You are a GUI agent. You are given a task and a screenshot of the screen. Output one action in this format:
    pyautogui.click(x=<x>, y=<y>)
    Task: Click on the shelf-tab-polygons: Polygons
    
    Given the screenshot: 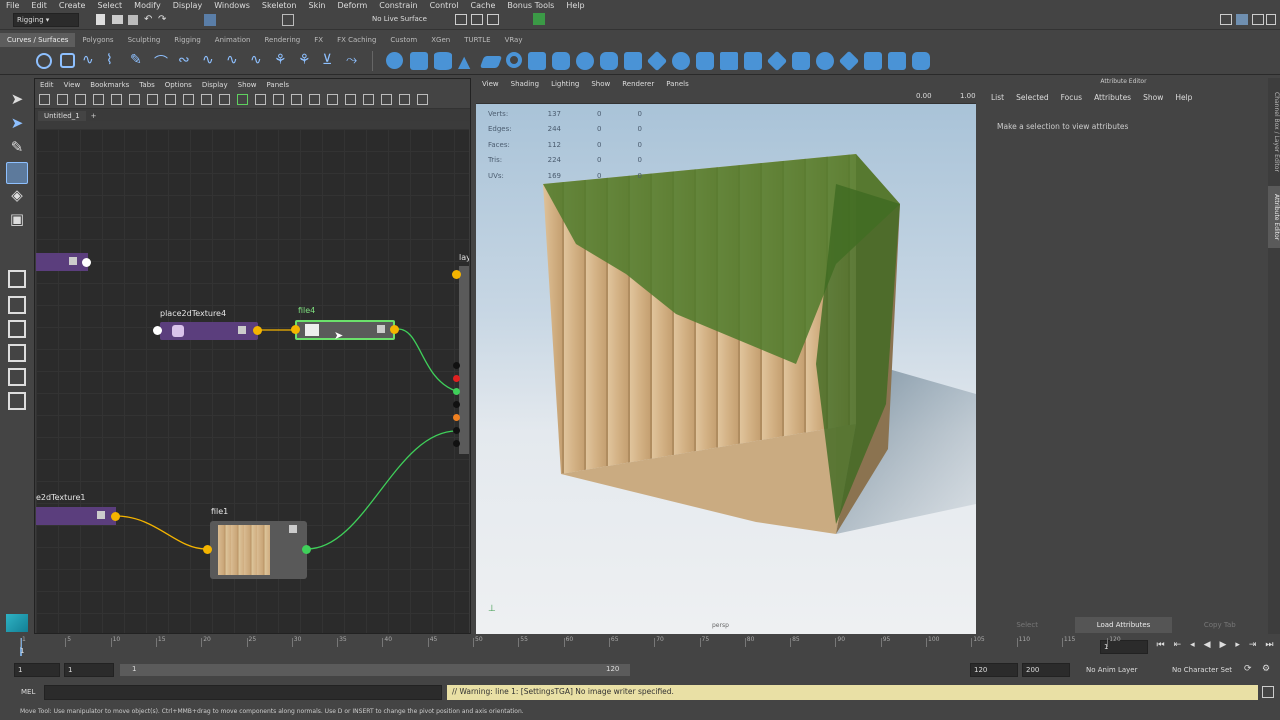 What is the action you would take?
    pyautogui.click(x=97, y=40)
    